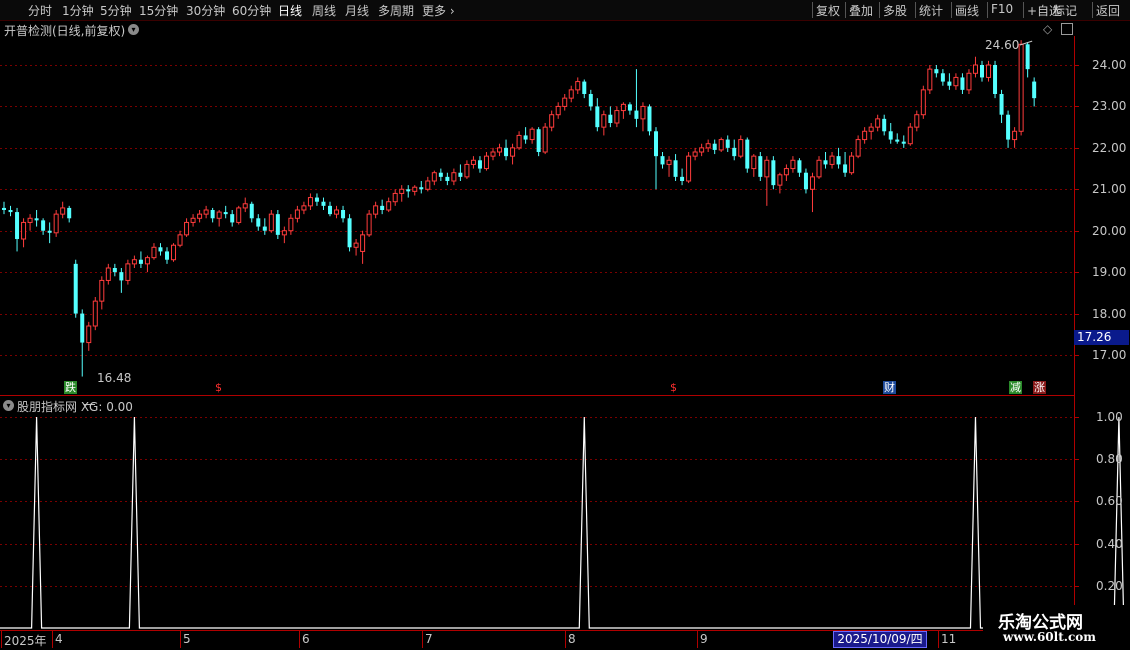 The image size is (1130, 650). Describe the element at coordinates (25, 641) in the screenshot. I see `x-axis-label: 2025年` at that location.